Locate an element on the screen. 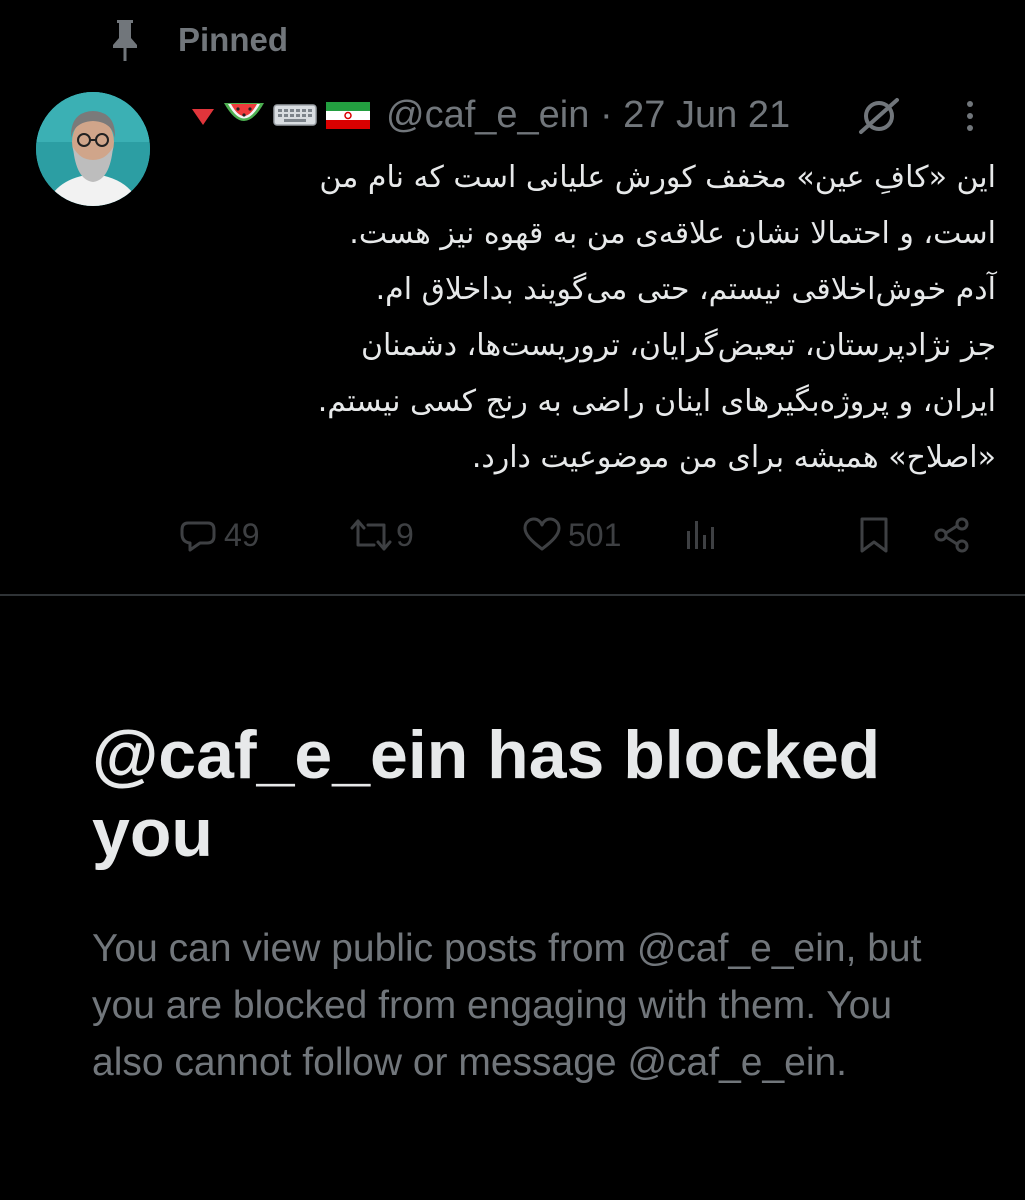  profile-photo is located at coordinates (93, 149).